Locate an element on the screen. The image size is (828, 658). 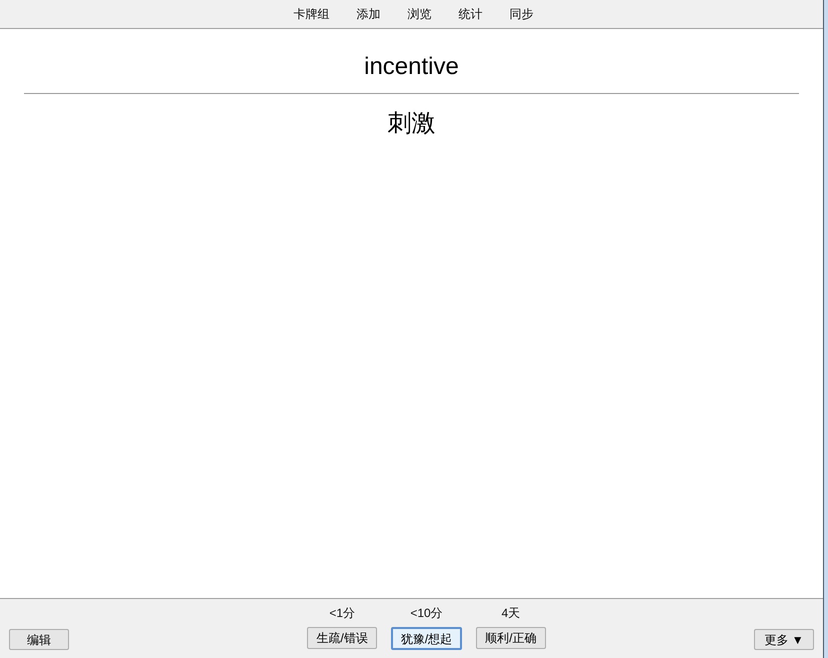
more-button: 更多 ▼ is located at coordinates (784, 639).